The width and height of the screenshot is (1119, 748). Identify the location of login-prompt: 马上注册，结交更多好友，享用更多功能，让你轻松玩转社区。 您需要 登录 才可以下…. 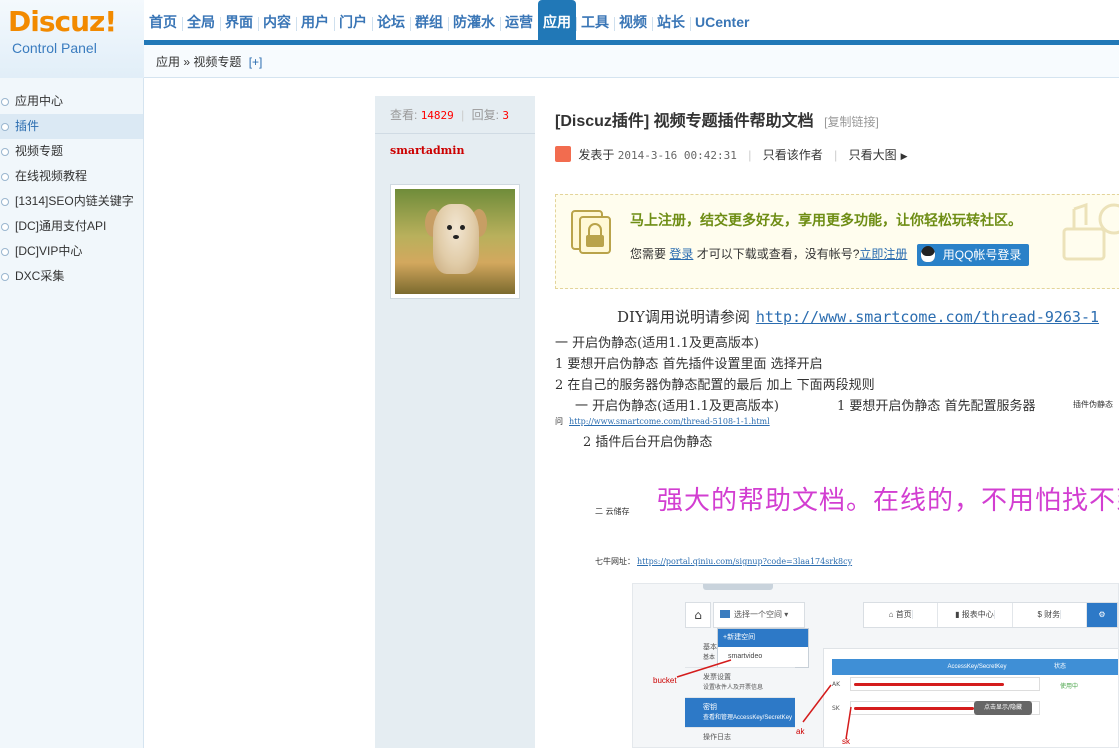
(837, 241).